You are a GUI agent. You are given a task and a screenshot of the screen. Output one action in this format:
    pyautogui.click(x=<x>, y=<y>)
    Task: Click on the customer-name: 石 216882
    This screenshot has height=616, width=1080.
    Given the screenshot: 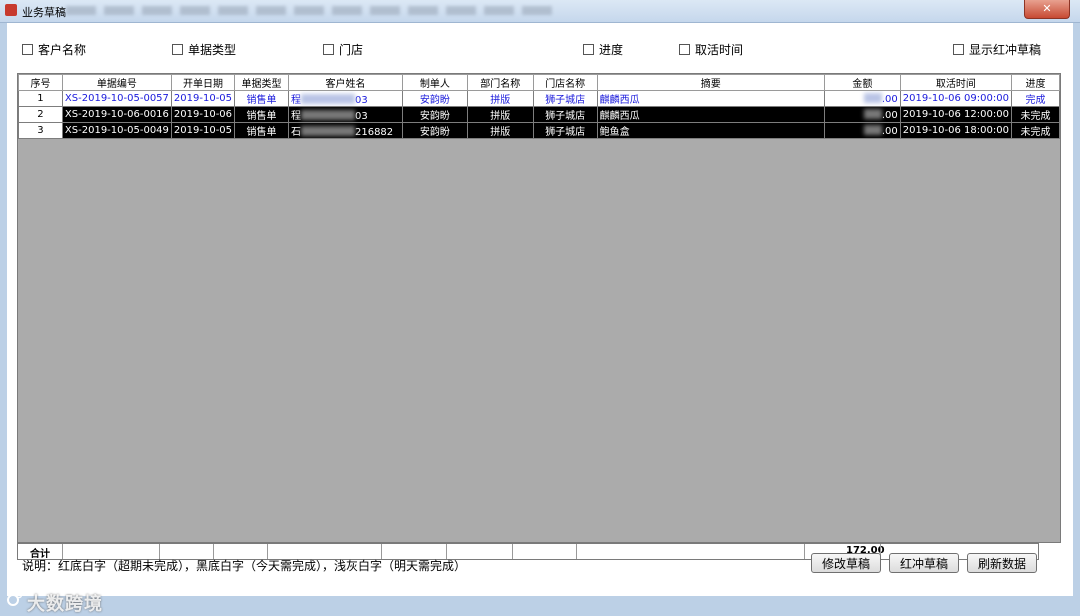 What is the action you would take?
    pyautogui.click(x=345, y=130)
    